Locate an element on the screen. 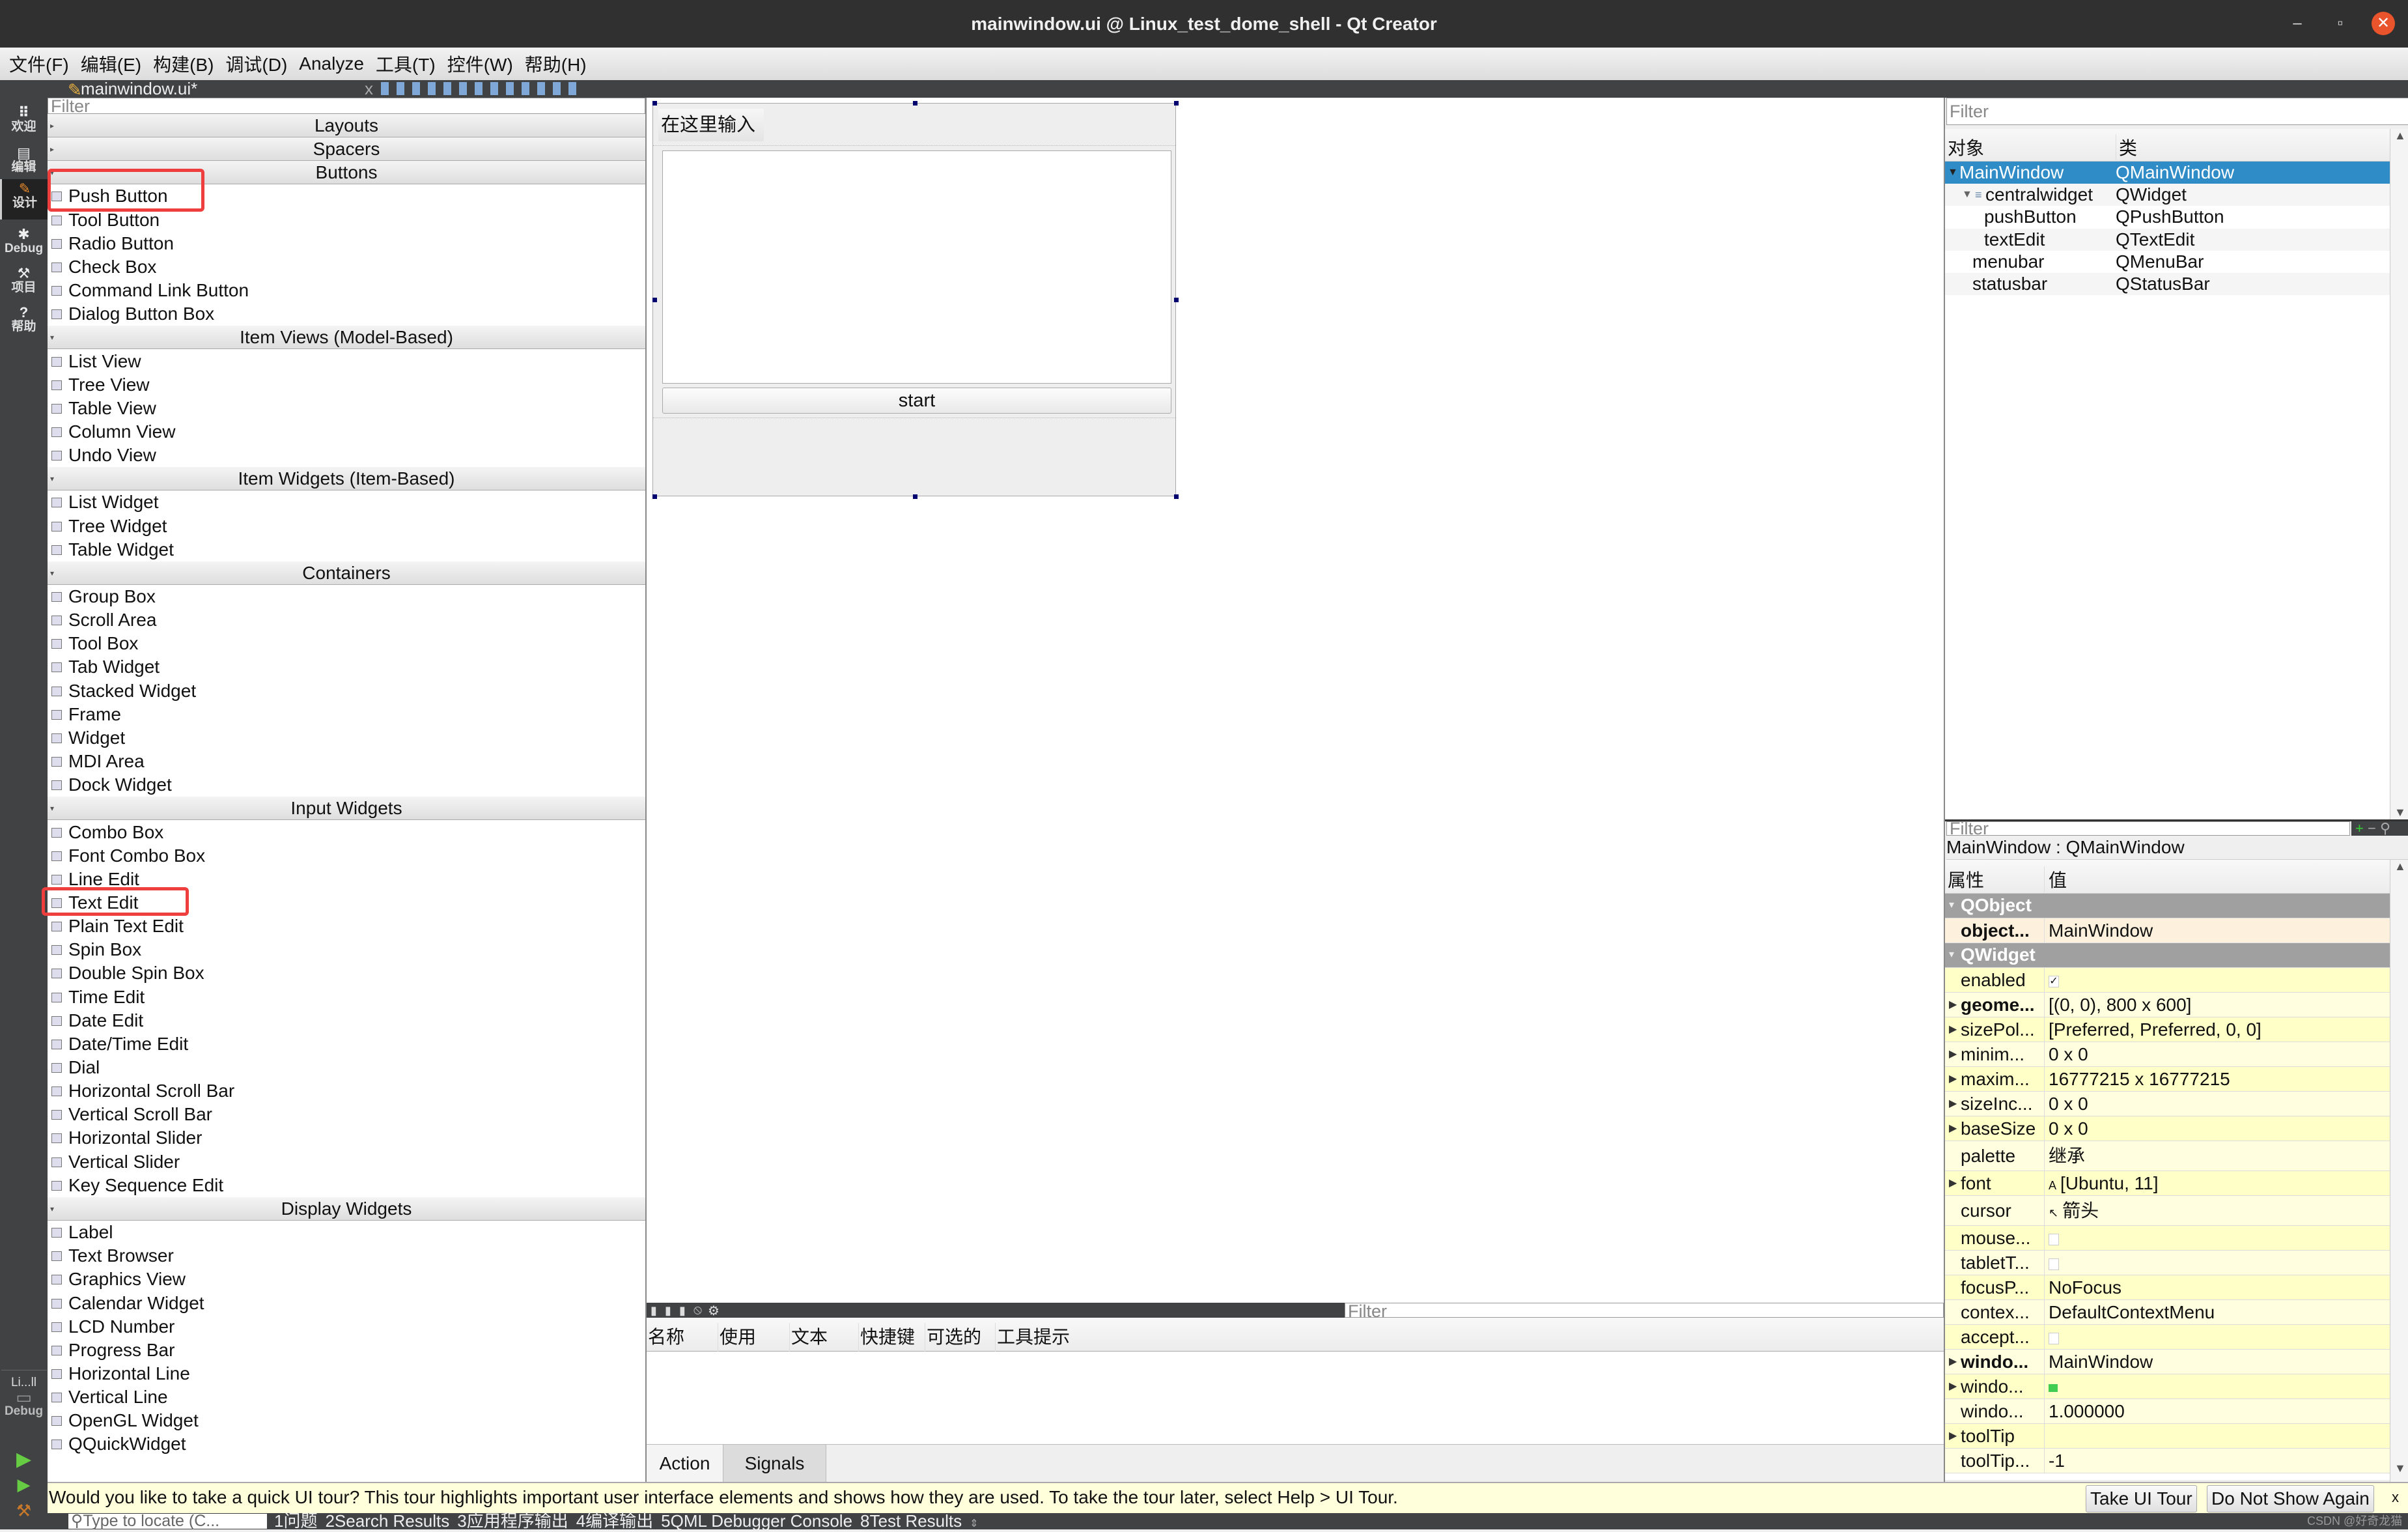  property-row: palette 继承 is located at coordinates (2168, 1156).